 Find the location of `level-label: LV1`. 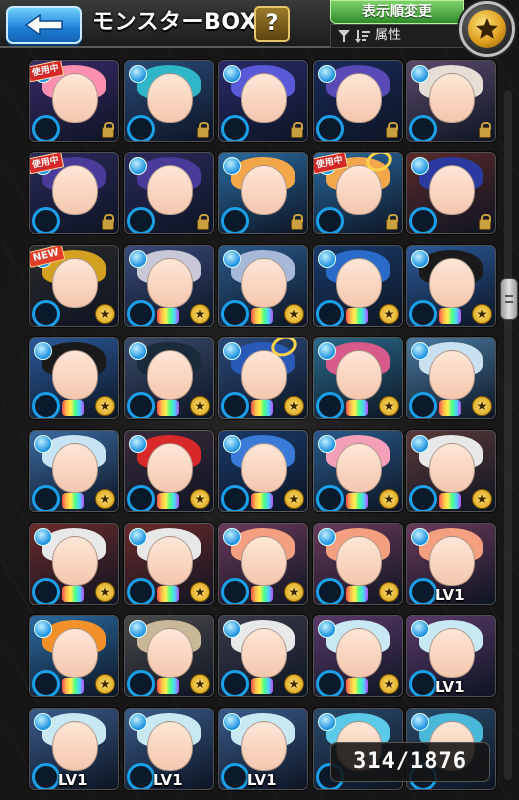

level-label: LV1 is located at coordinates (450, 687).